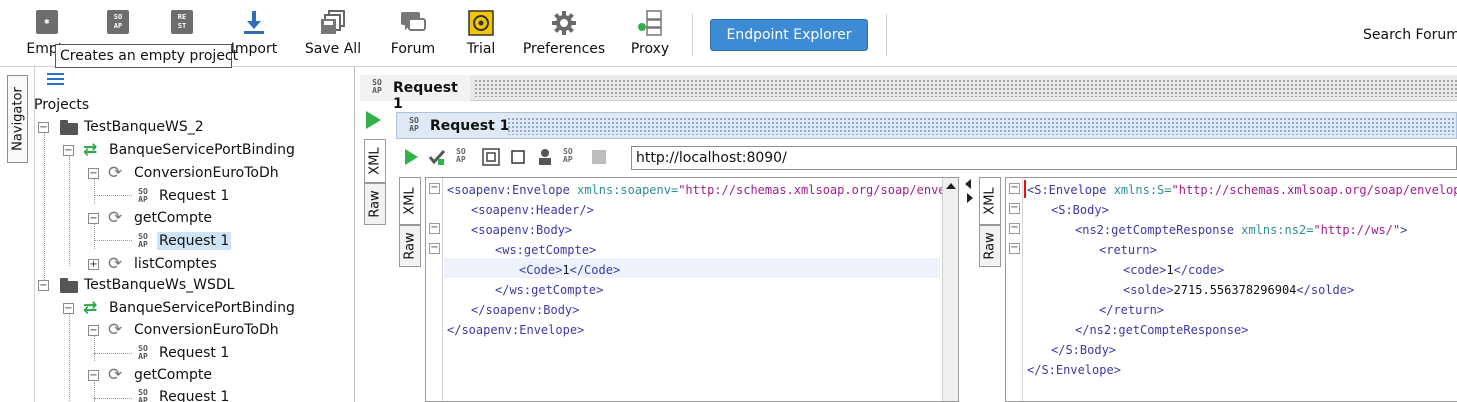 This screenshot has width=1457, height=402. I want to click on toolbar-divider, so click(886, 35).